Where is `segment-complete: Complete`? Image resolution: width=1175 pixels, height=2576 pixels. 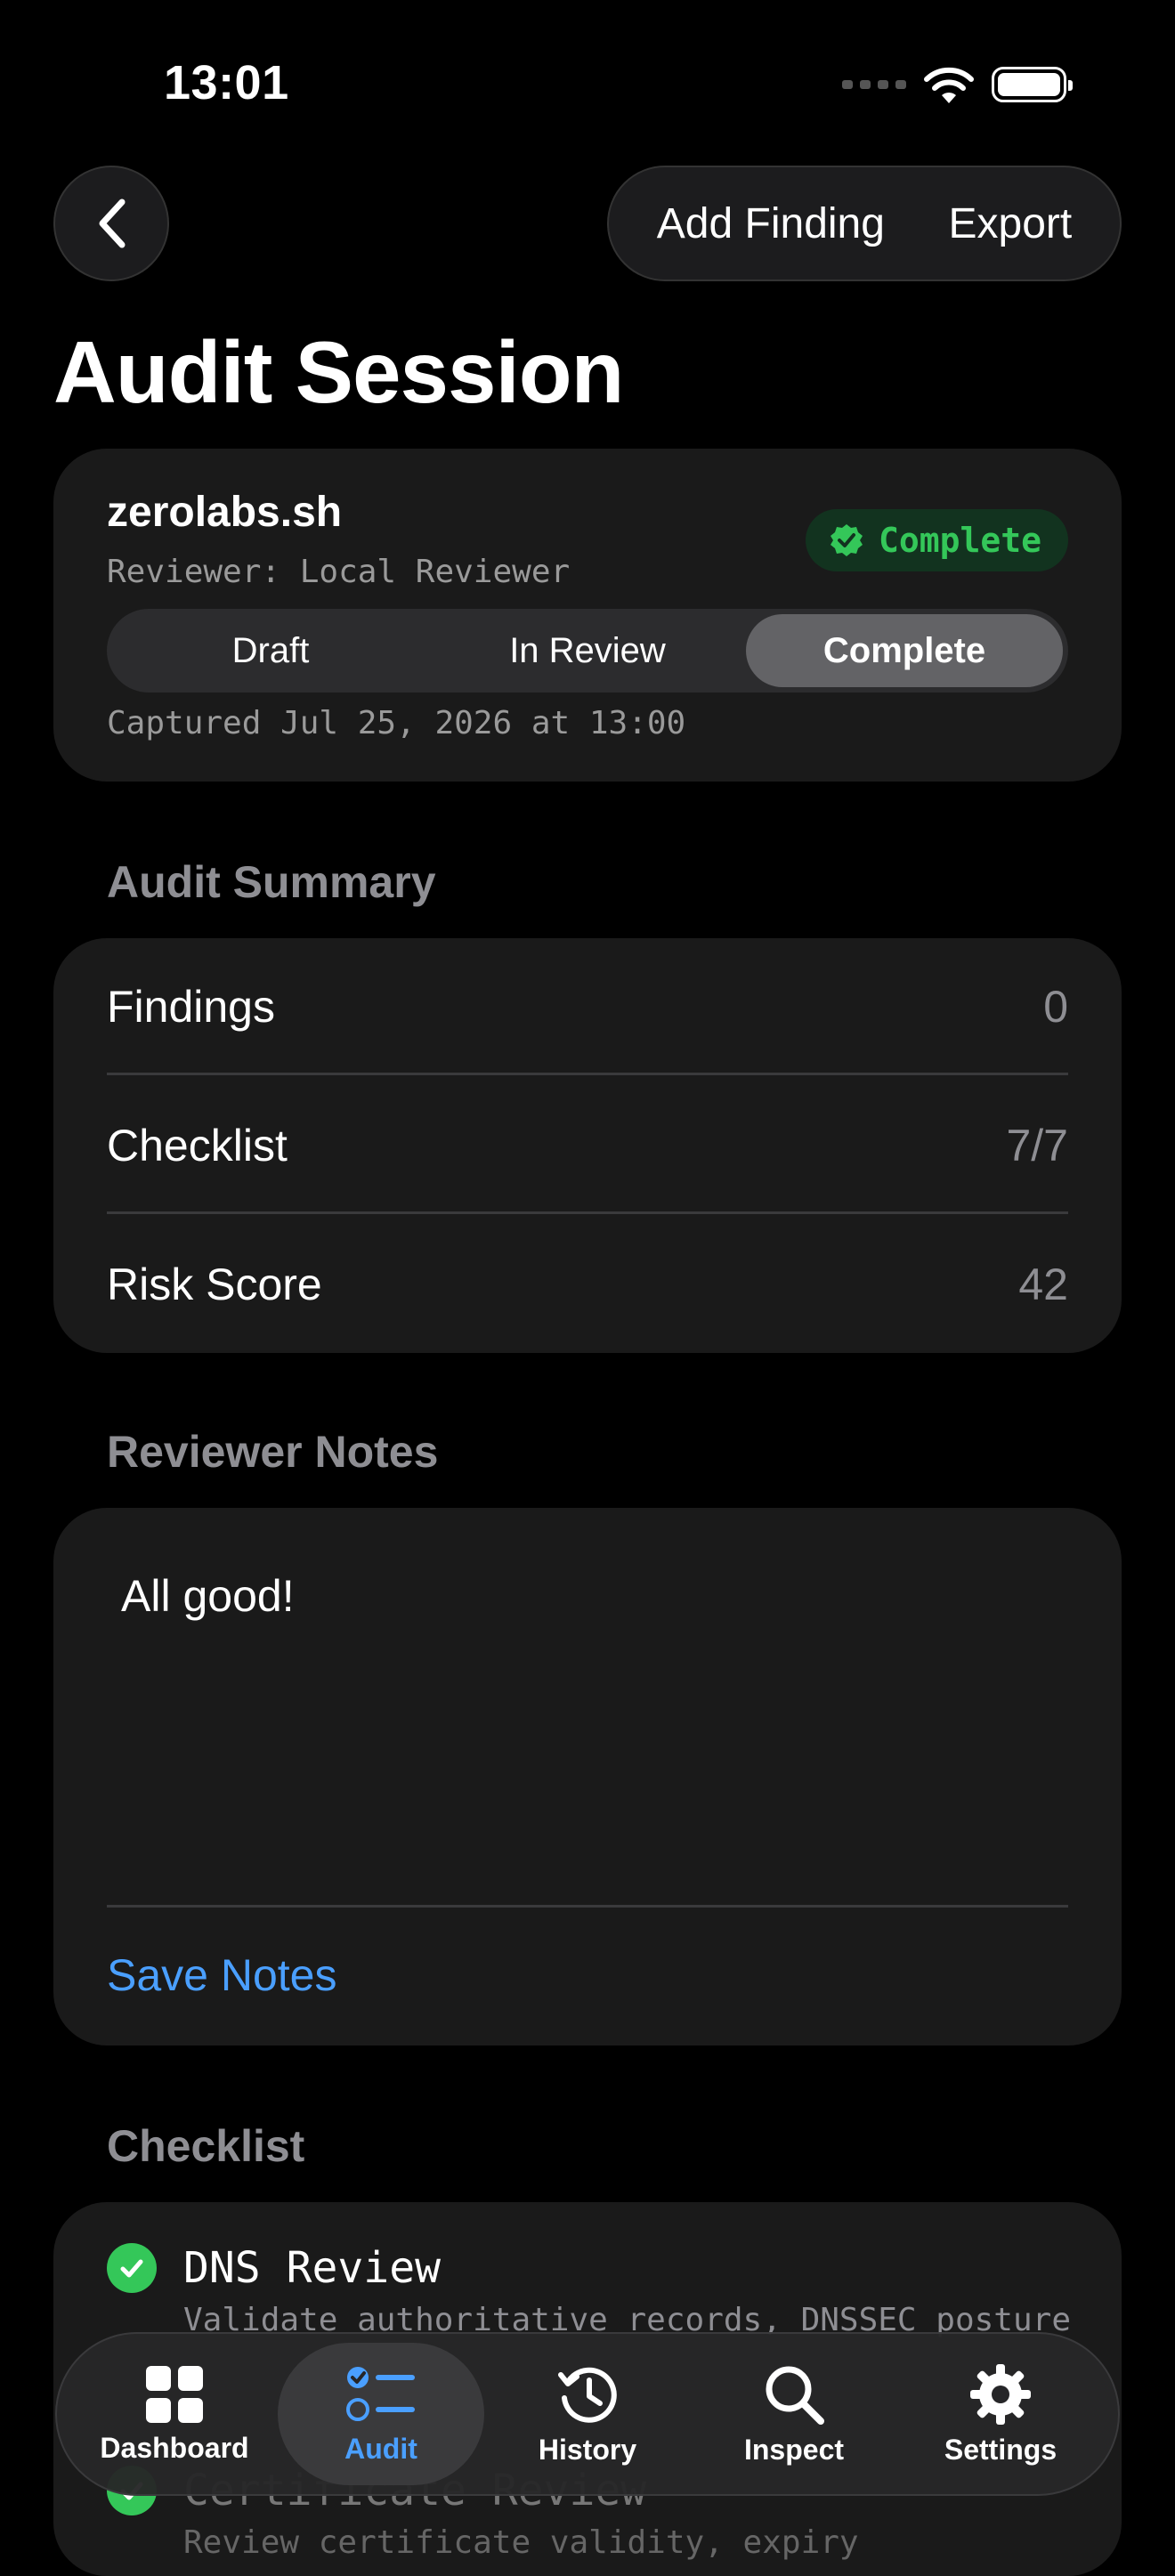 segment-complete: Complete is located at coordinates (904, 651).